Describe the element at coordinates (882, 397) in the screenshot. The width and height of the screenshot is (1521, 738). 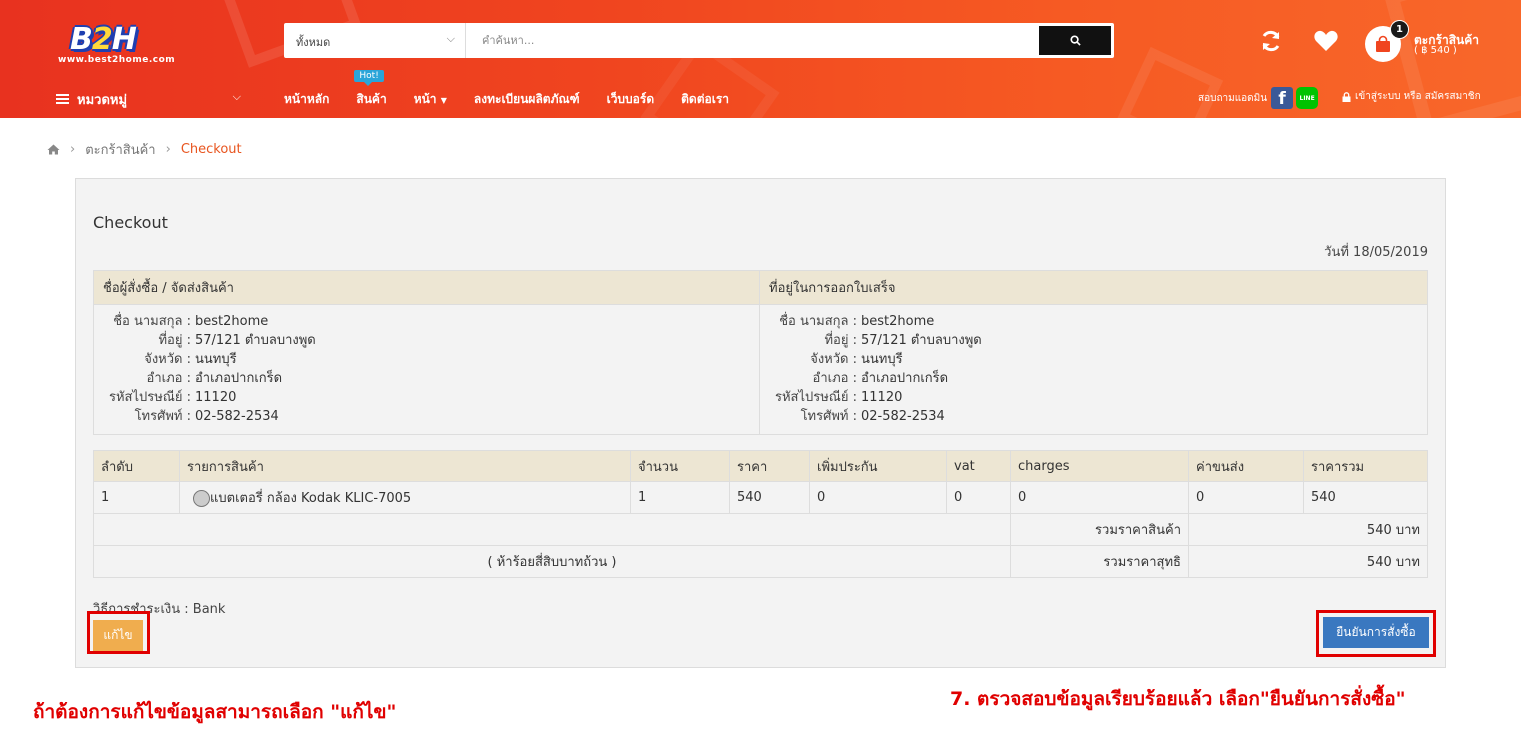
I see `billing-postcode-value: 11120` at that location.